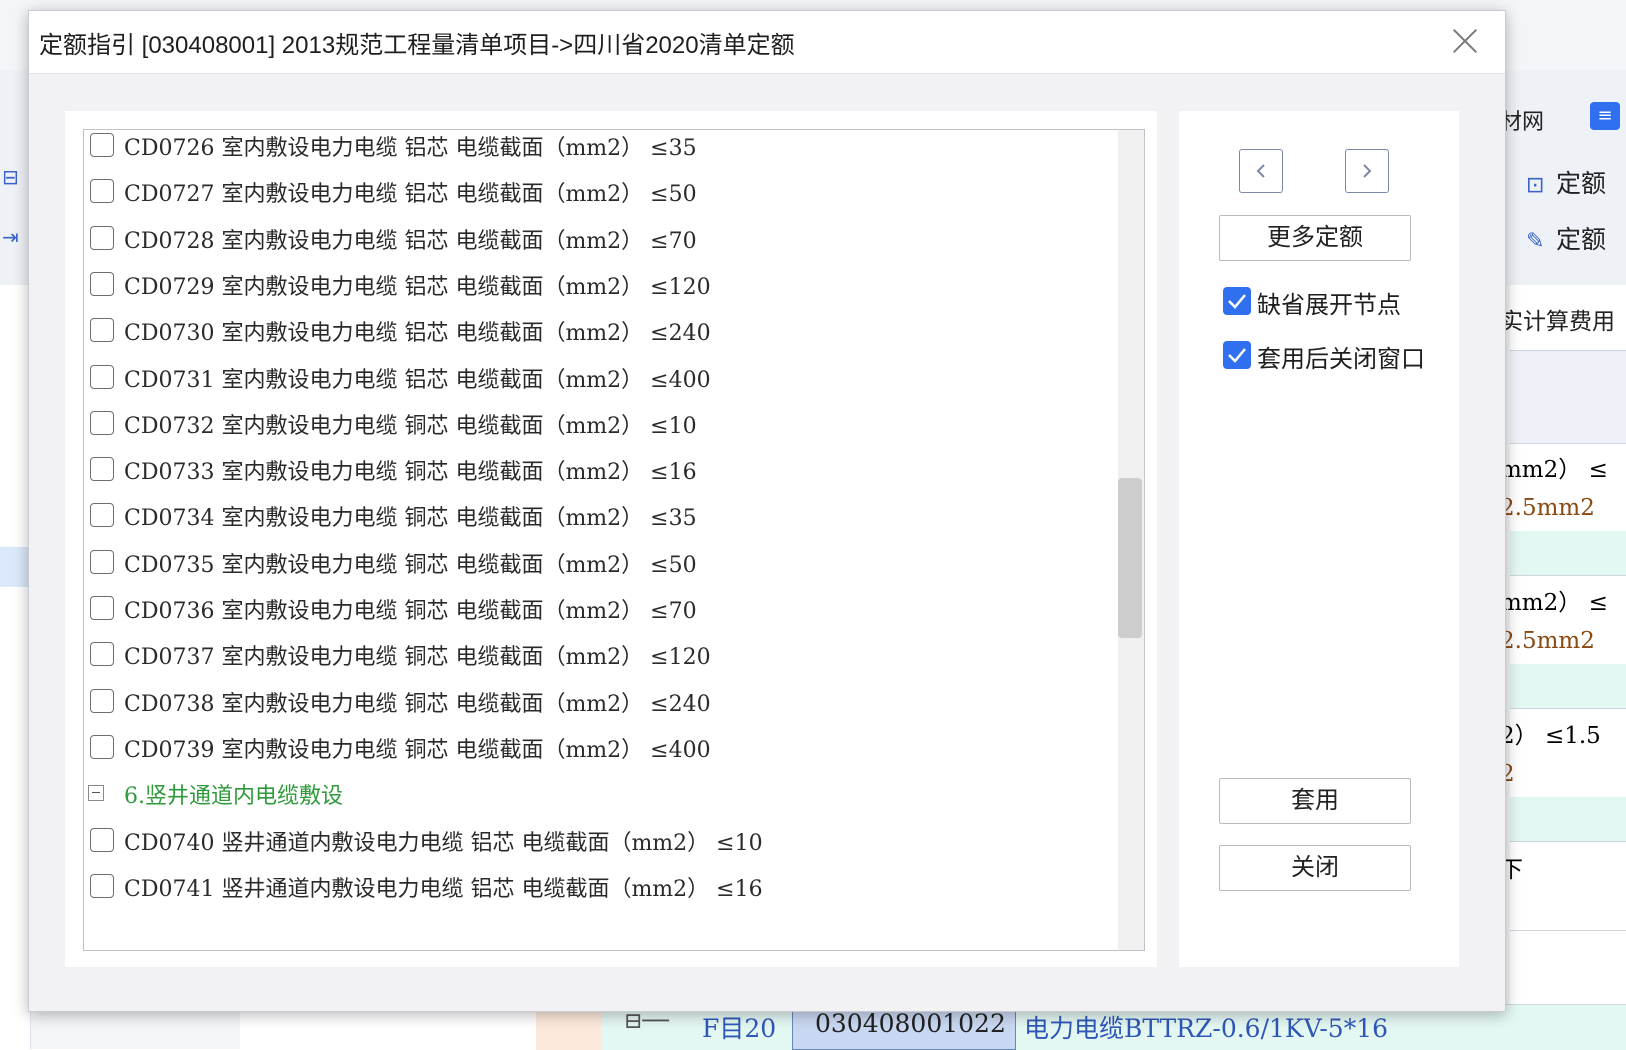  What do you see at coordinates (646, 1021) in the screenshot?
I see `collapse-icon: ⊟──` at bounding box center [646, 1021].